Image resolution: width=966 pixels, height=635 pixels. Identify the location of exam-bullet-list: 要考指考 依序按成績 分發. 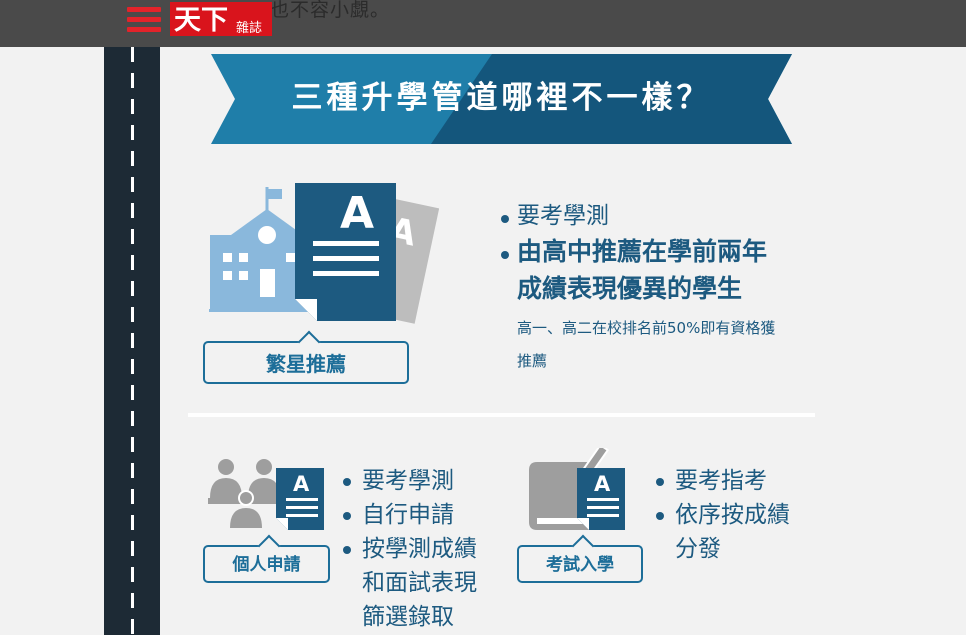
(723, 515).